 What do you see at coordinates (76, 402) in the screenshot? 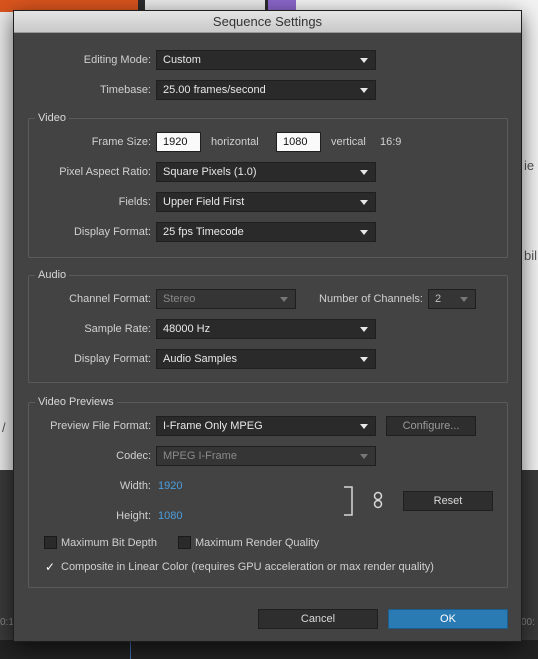
I see `video-previews-group-title: Video Previews` at bounding box center [76, 402].